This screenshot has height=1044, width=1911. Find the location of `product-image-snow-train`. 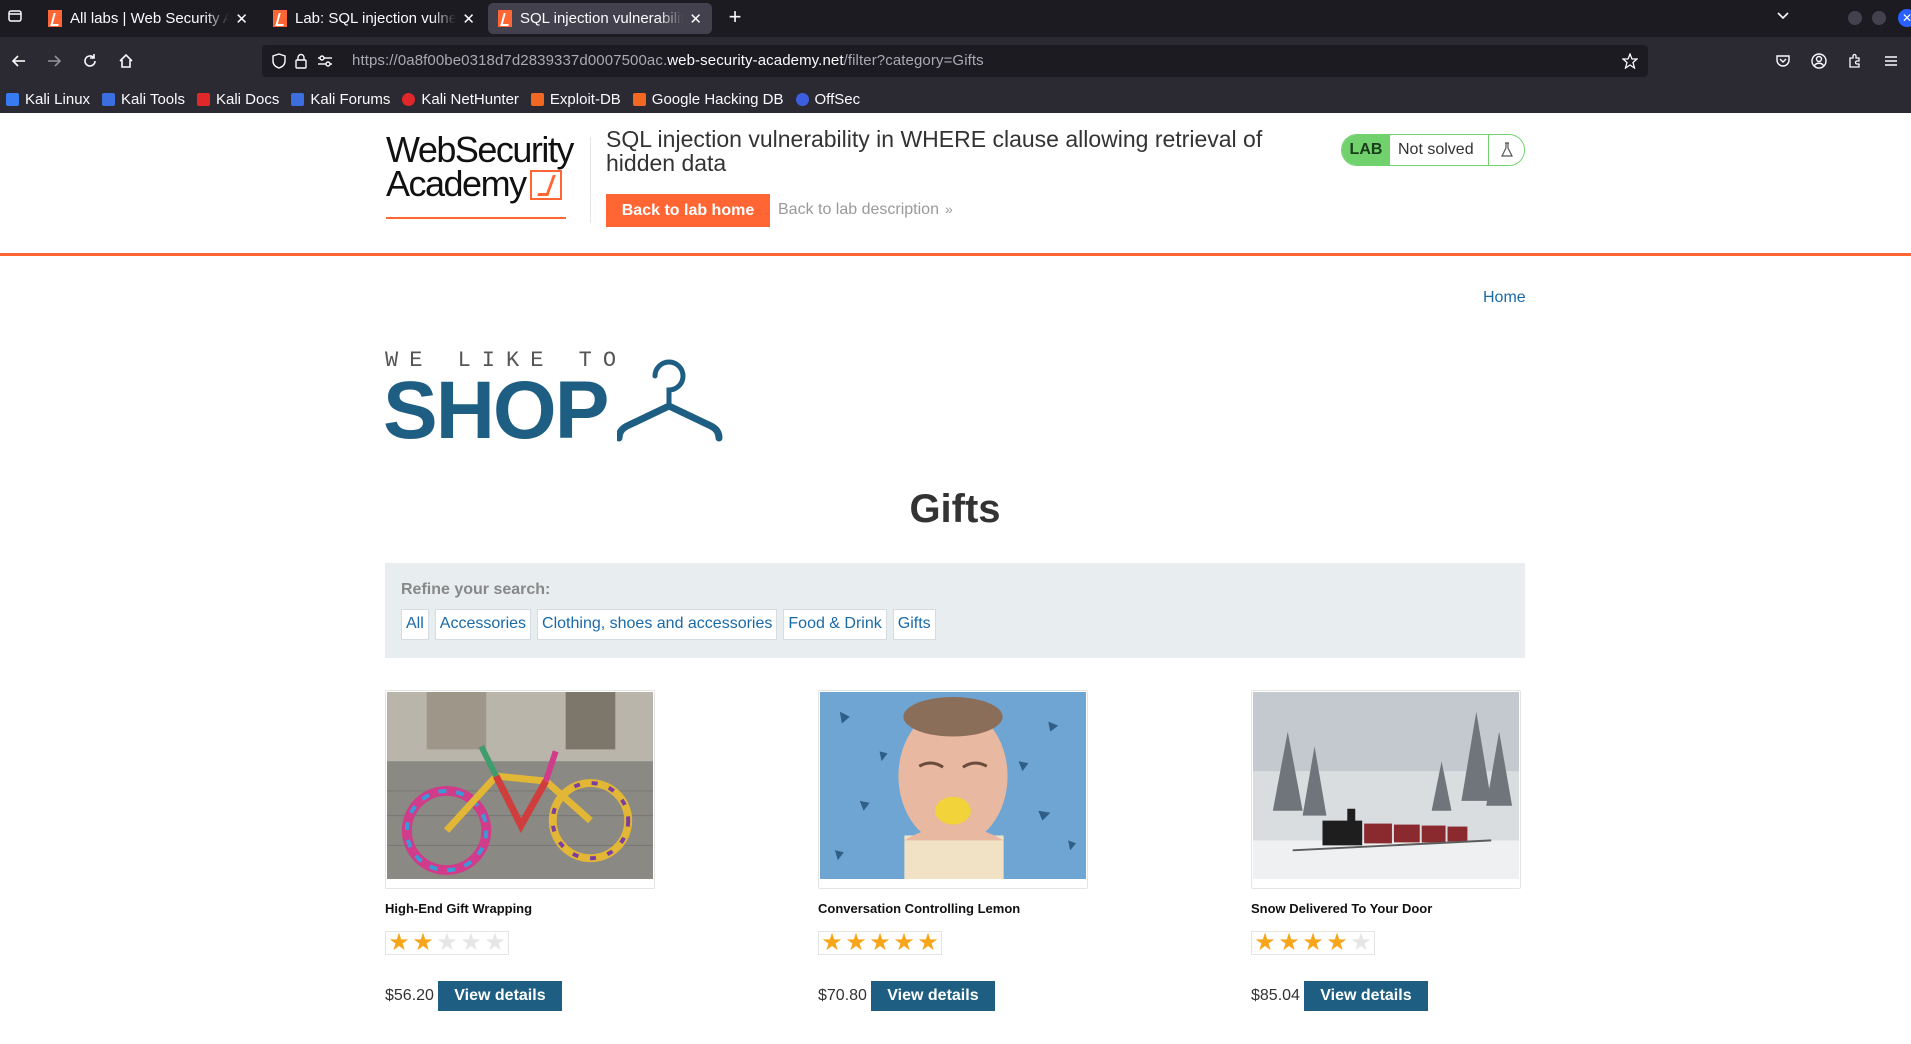

product-image-snow-train is located at coordinates (1386, 785).